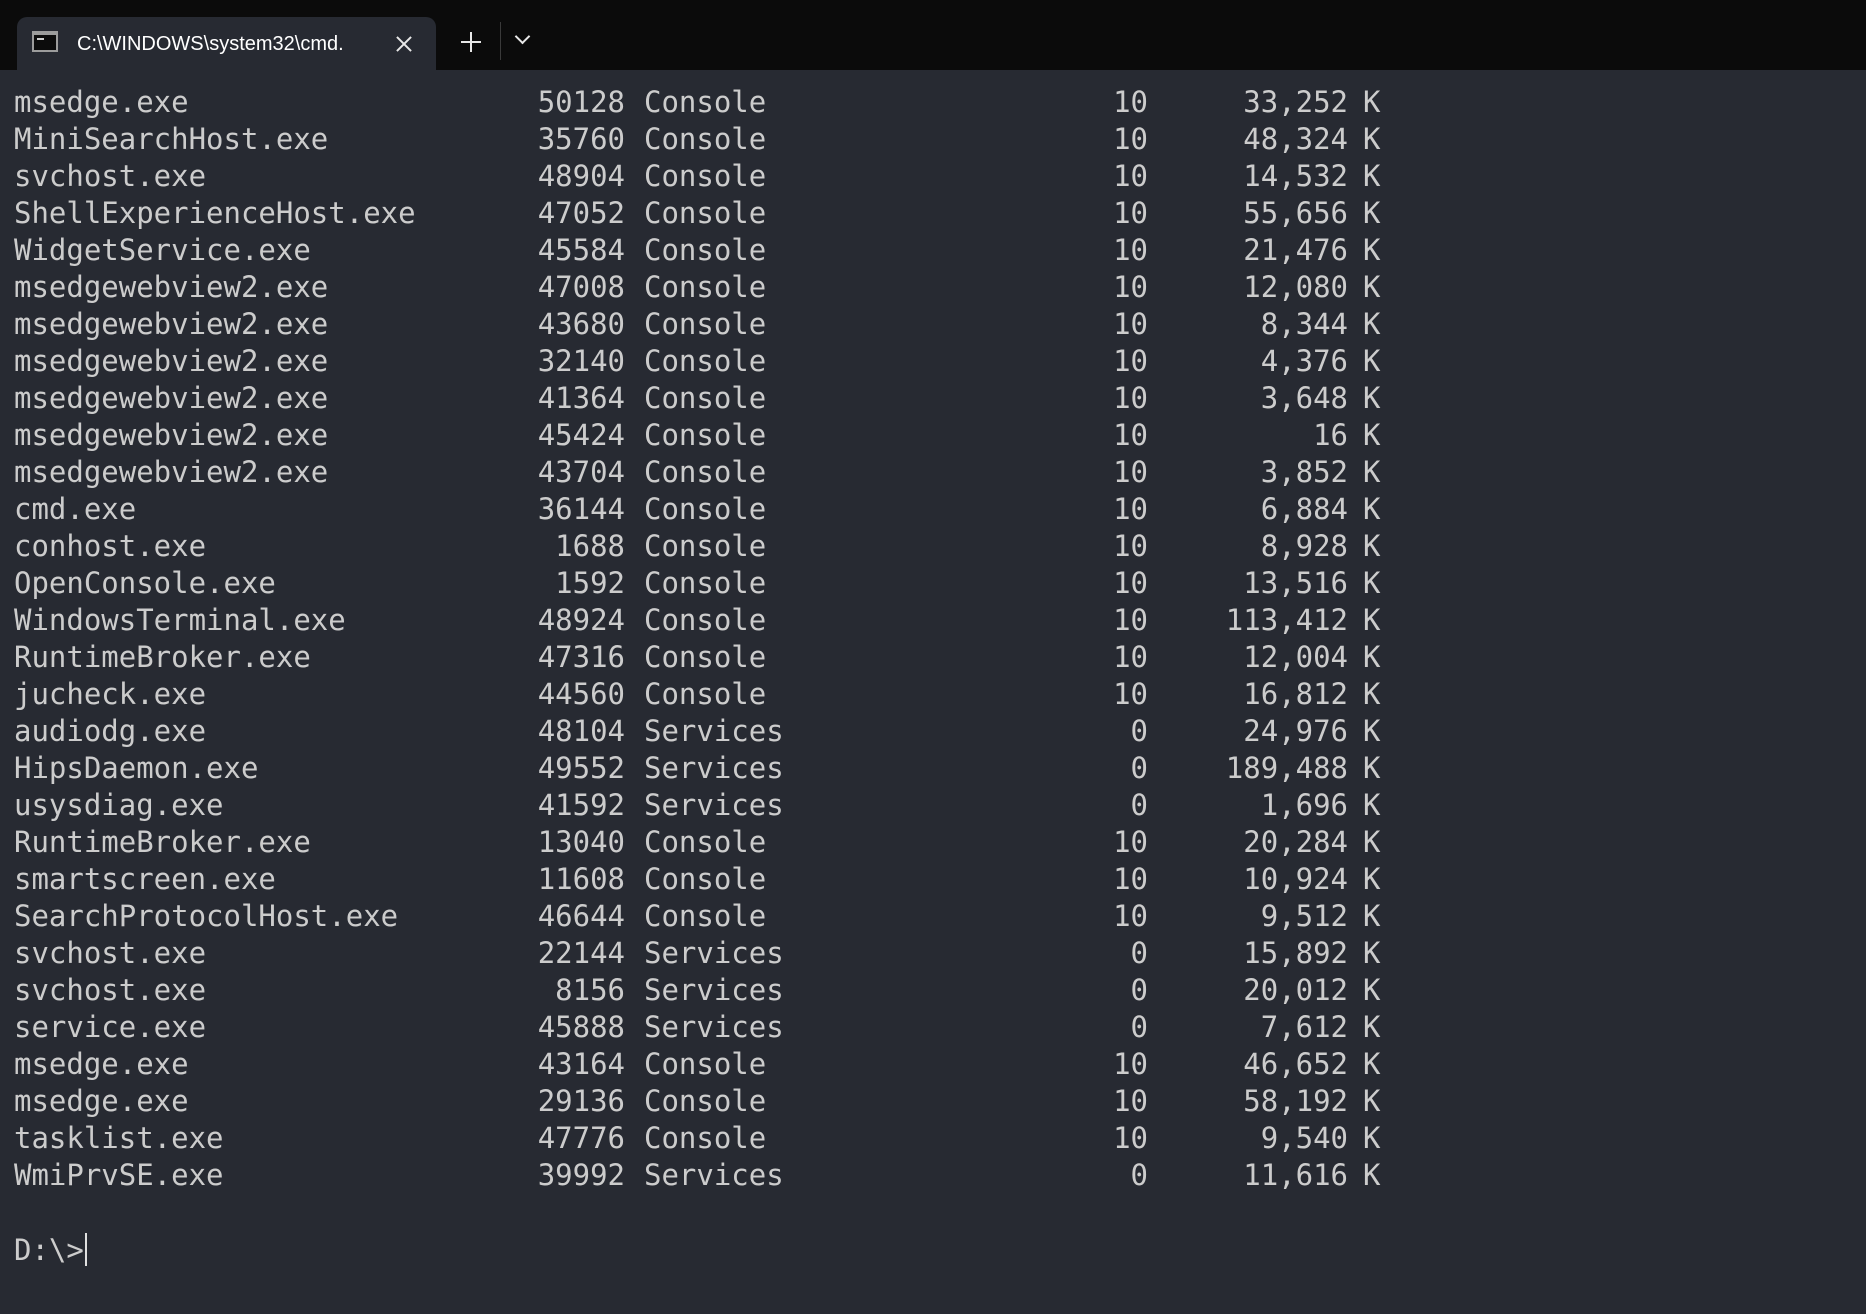 The image size is (1866, 1314). I want to click on process-pid: 41592, so click(581, 805).